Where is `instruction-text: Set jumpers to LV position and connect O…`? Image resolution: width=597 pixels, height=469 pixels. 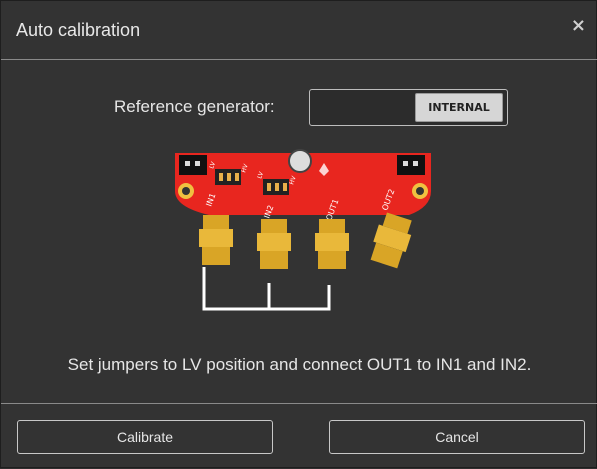
instruction-text: Set jumpers to LV position and connect O… is located at coordinates (299, 364).